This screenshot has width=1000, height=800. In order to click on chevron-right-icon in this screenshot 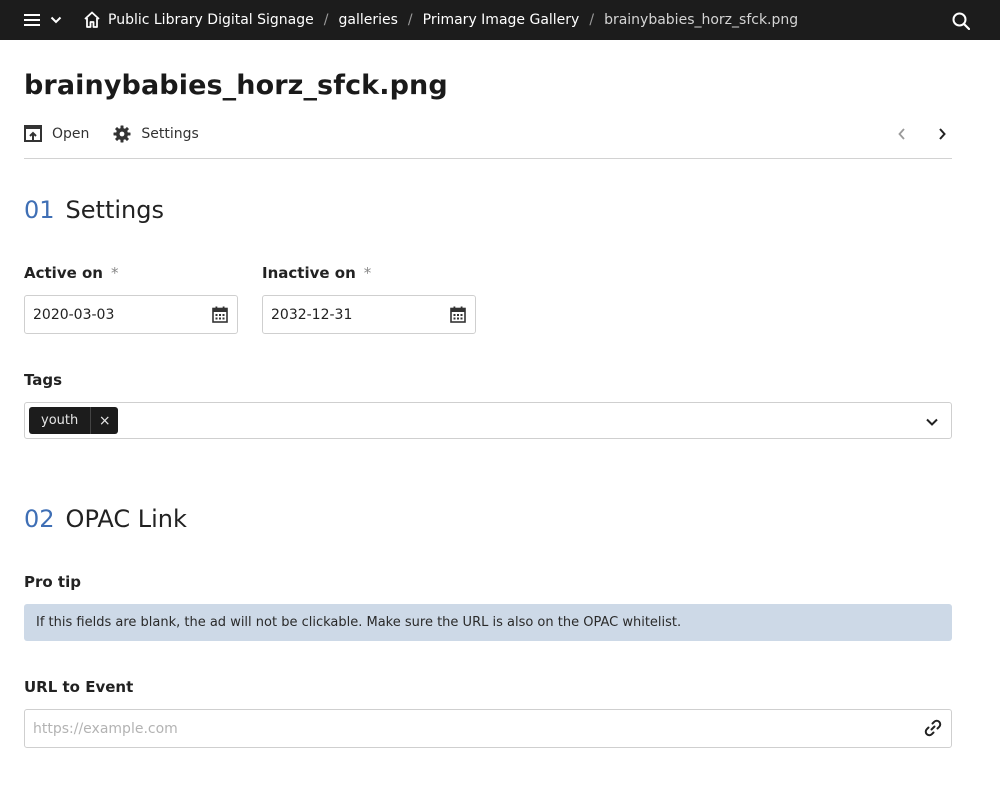, I will do `click(942, 134)`.